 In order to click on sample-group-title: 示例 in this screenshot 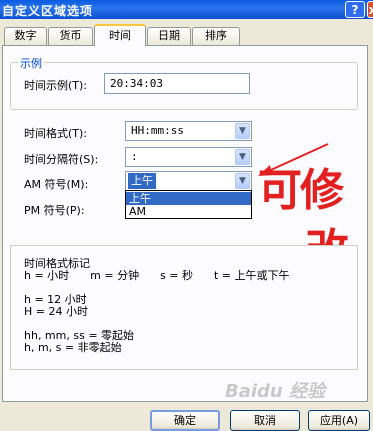, I will do `click(31, 63)`.